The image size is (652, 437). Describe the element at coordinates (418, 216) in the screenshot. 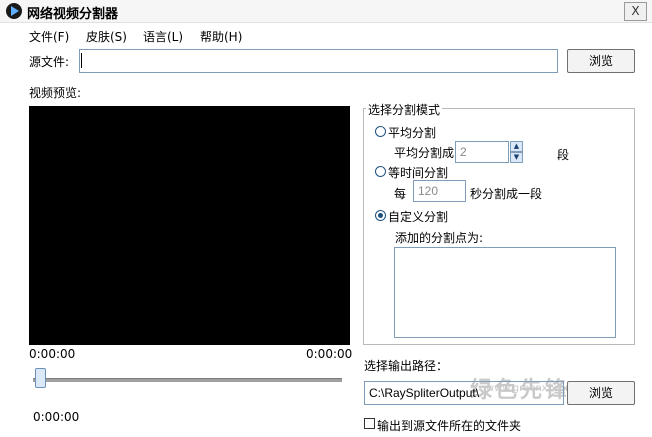

I see `custom-split-label: 自定义分割` at that location.